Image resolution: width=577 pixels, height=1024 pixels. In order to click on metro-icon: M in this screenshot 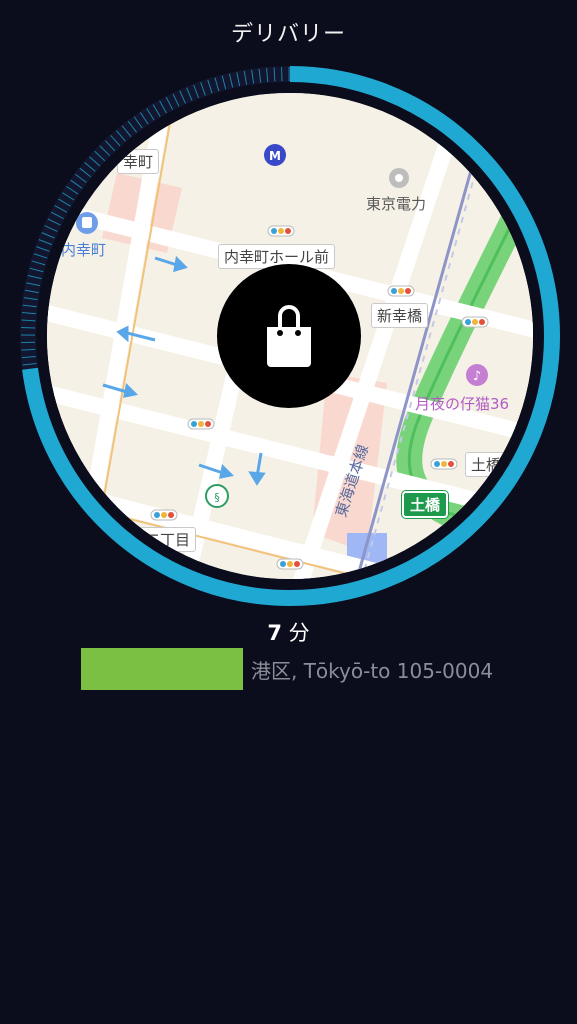, I will do `click(275, 155)`.